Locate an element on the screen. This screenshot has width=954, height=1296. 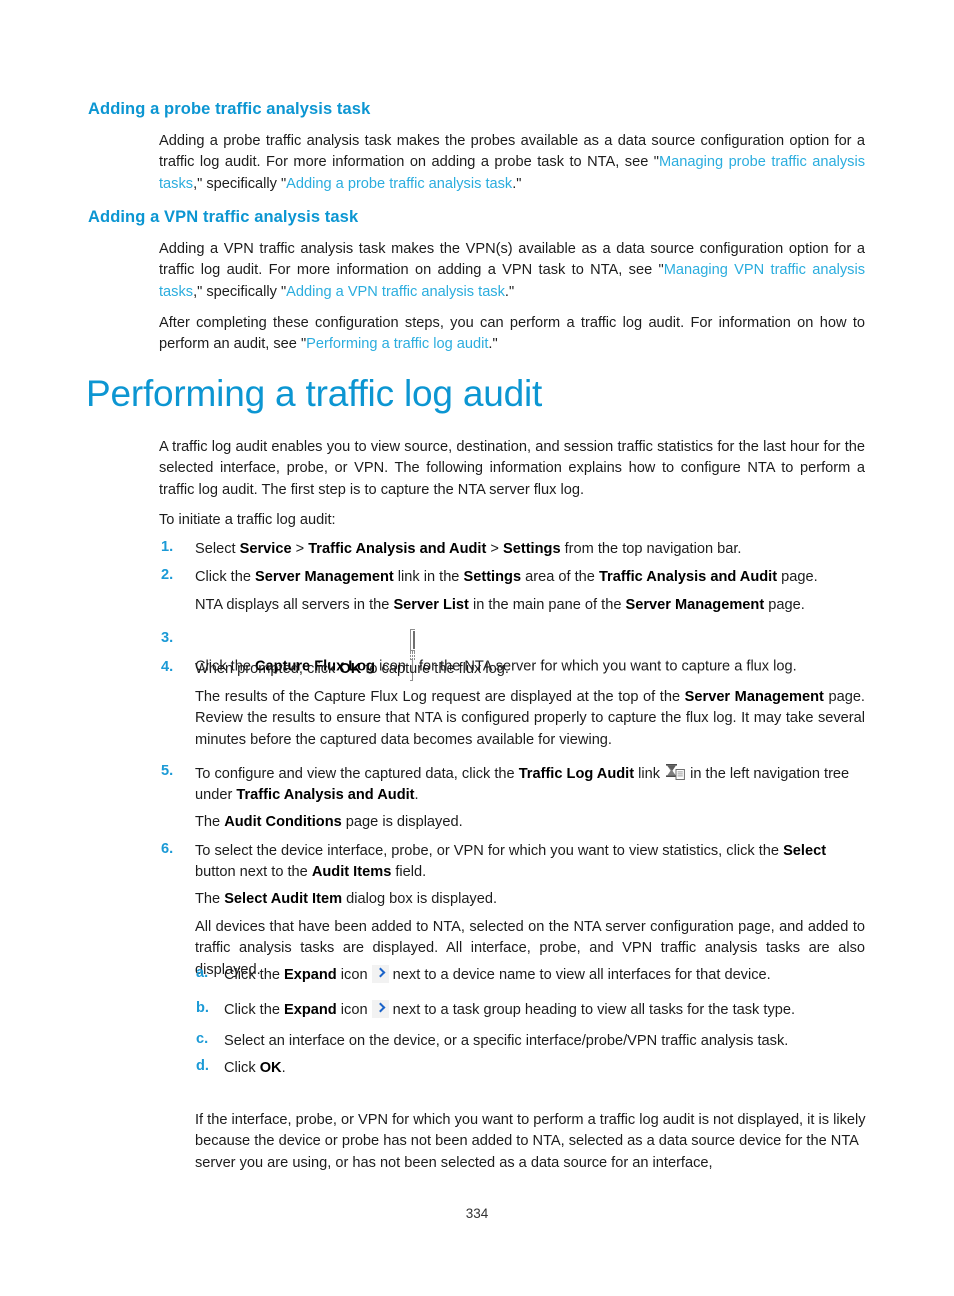
step6-note1-bold-select-audit-item: Select Audit Item is located at coordinates (283, 899).